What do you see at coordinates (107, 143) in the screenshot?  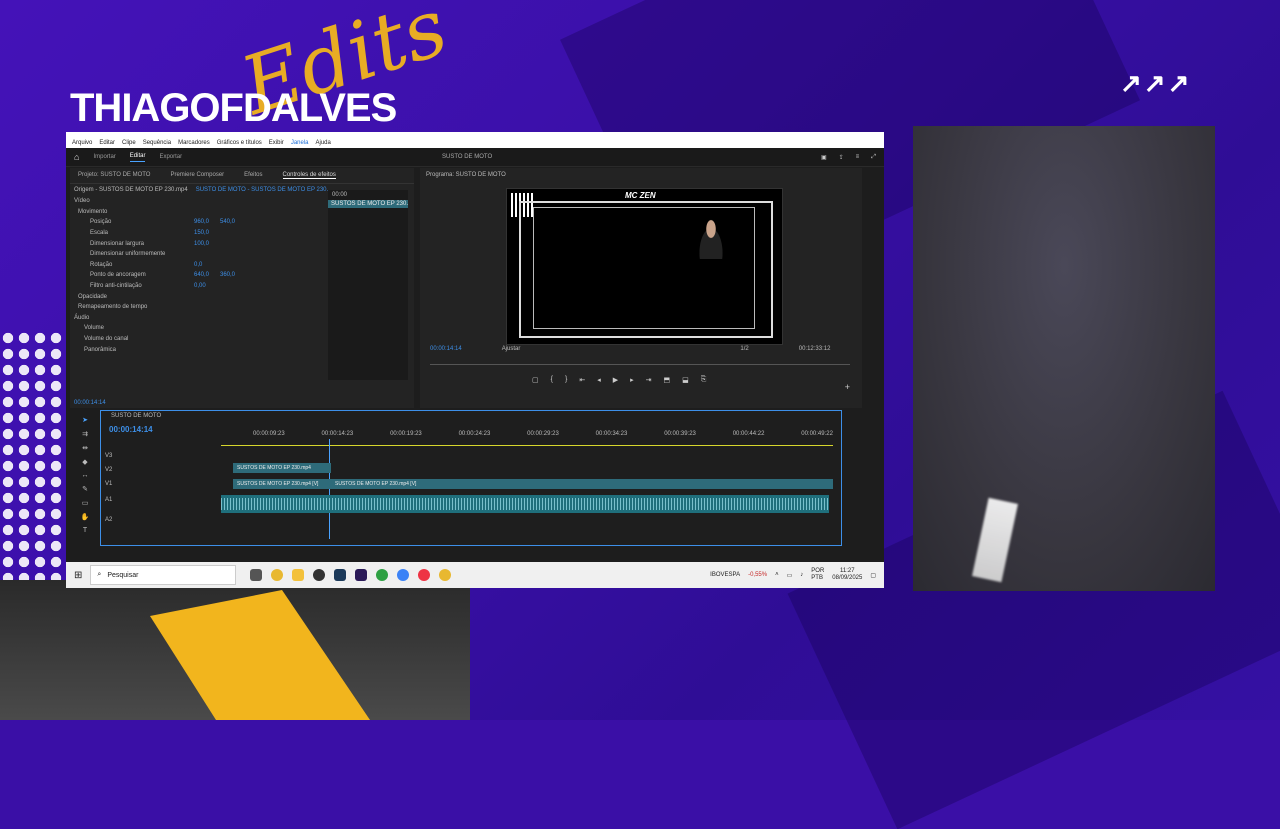 I see `menu-editar: Editar` at bounding box center [107, 143].